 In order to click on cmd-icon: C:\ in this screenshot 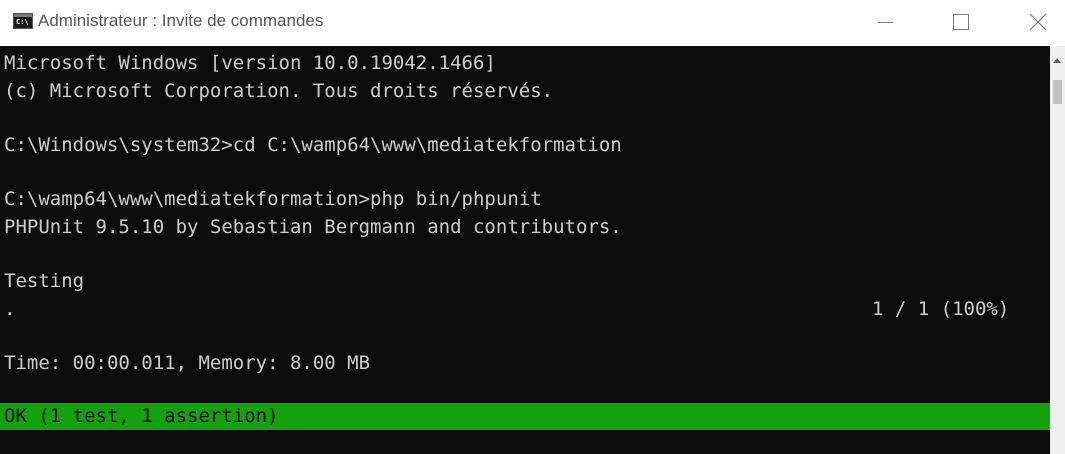, I will do `click(23, 21)`.